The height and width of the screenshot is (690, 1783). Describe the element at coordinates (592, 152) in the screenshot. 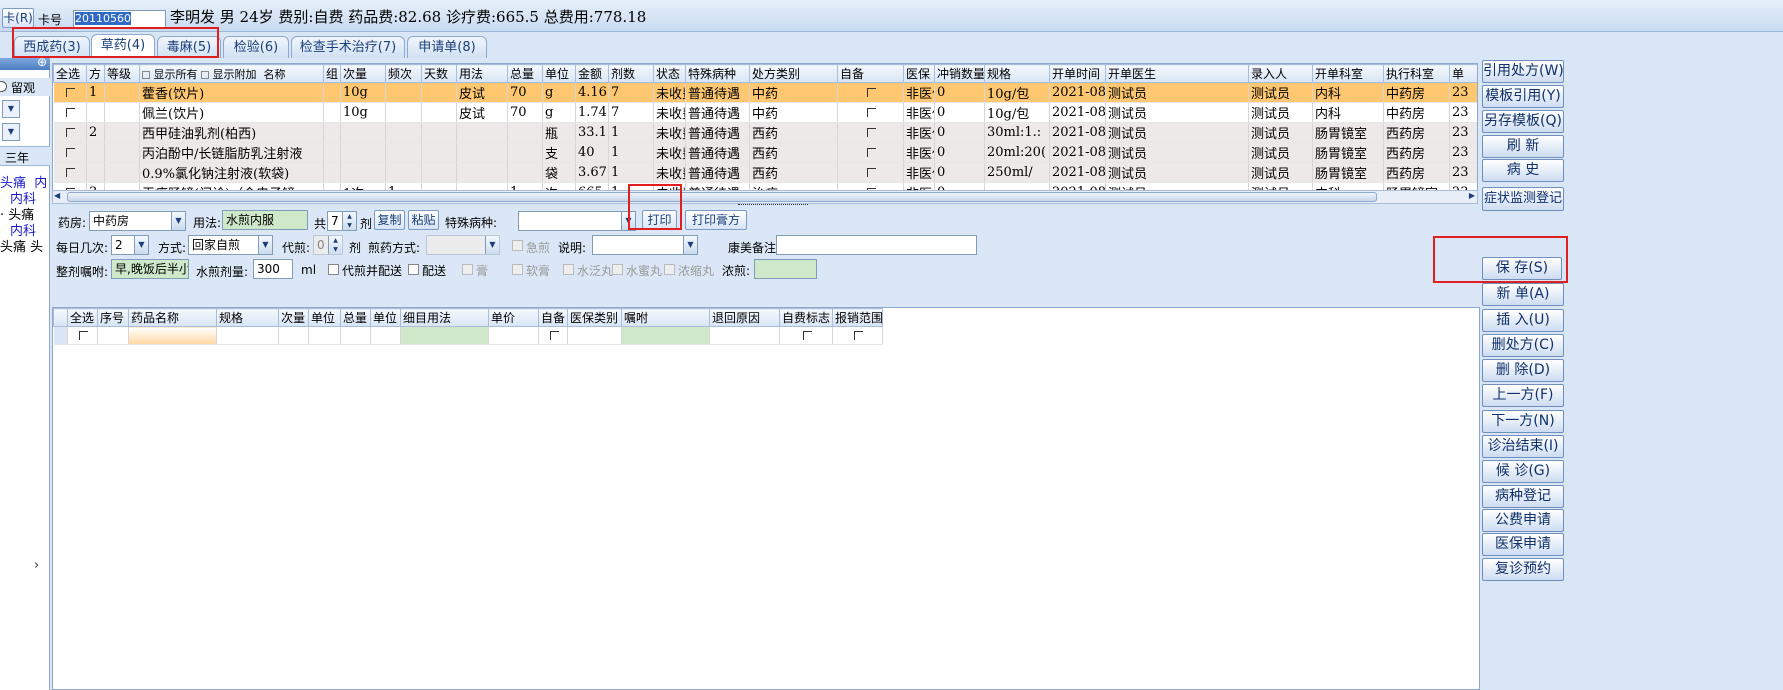

I see `amount-cell: 40` at that location.